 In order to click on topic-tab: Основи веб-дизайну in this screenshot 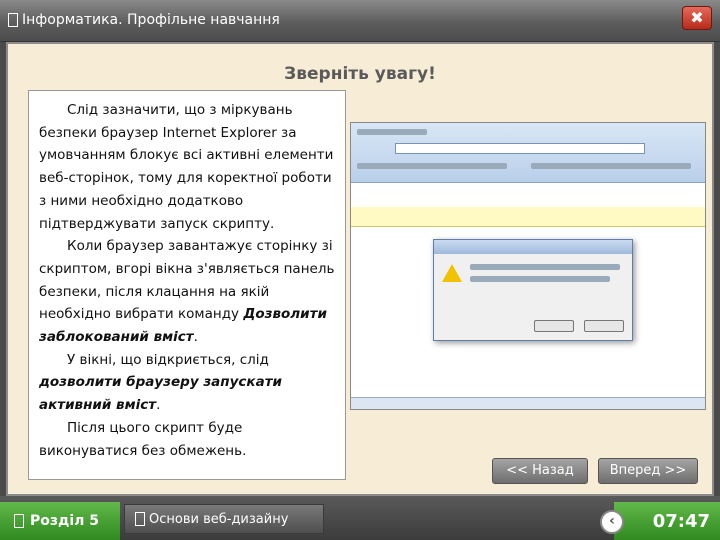, I will do `click(224, 519)`.